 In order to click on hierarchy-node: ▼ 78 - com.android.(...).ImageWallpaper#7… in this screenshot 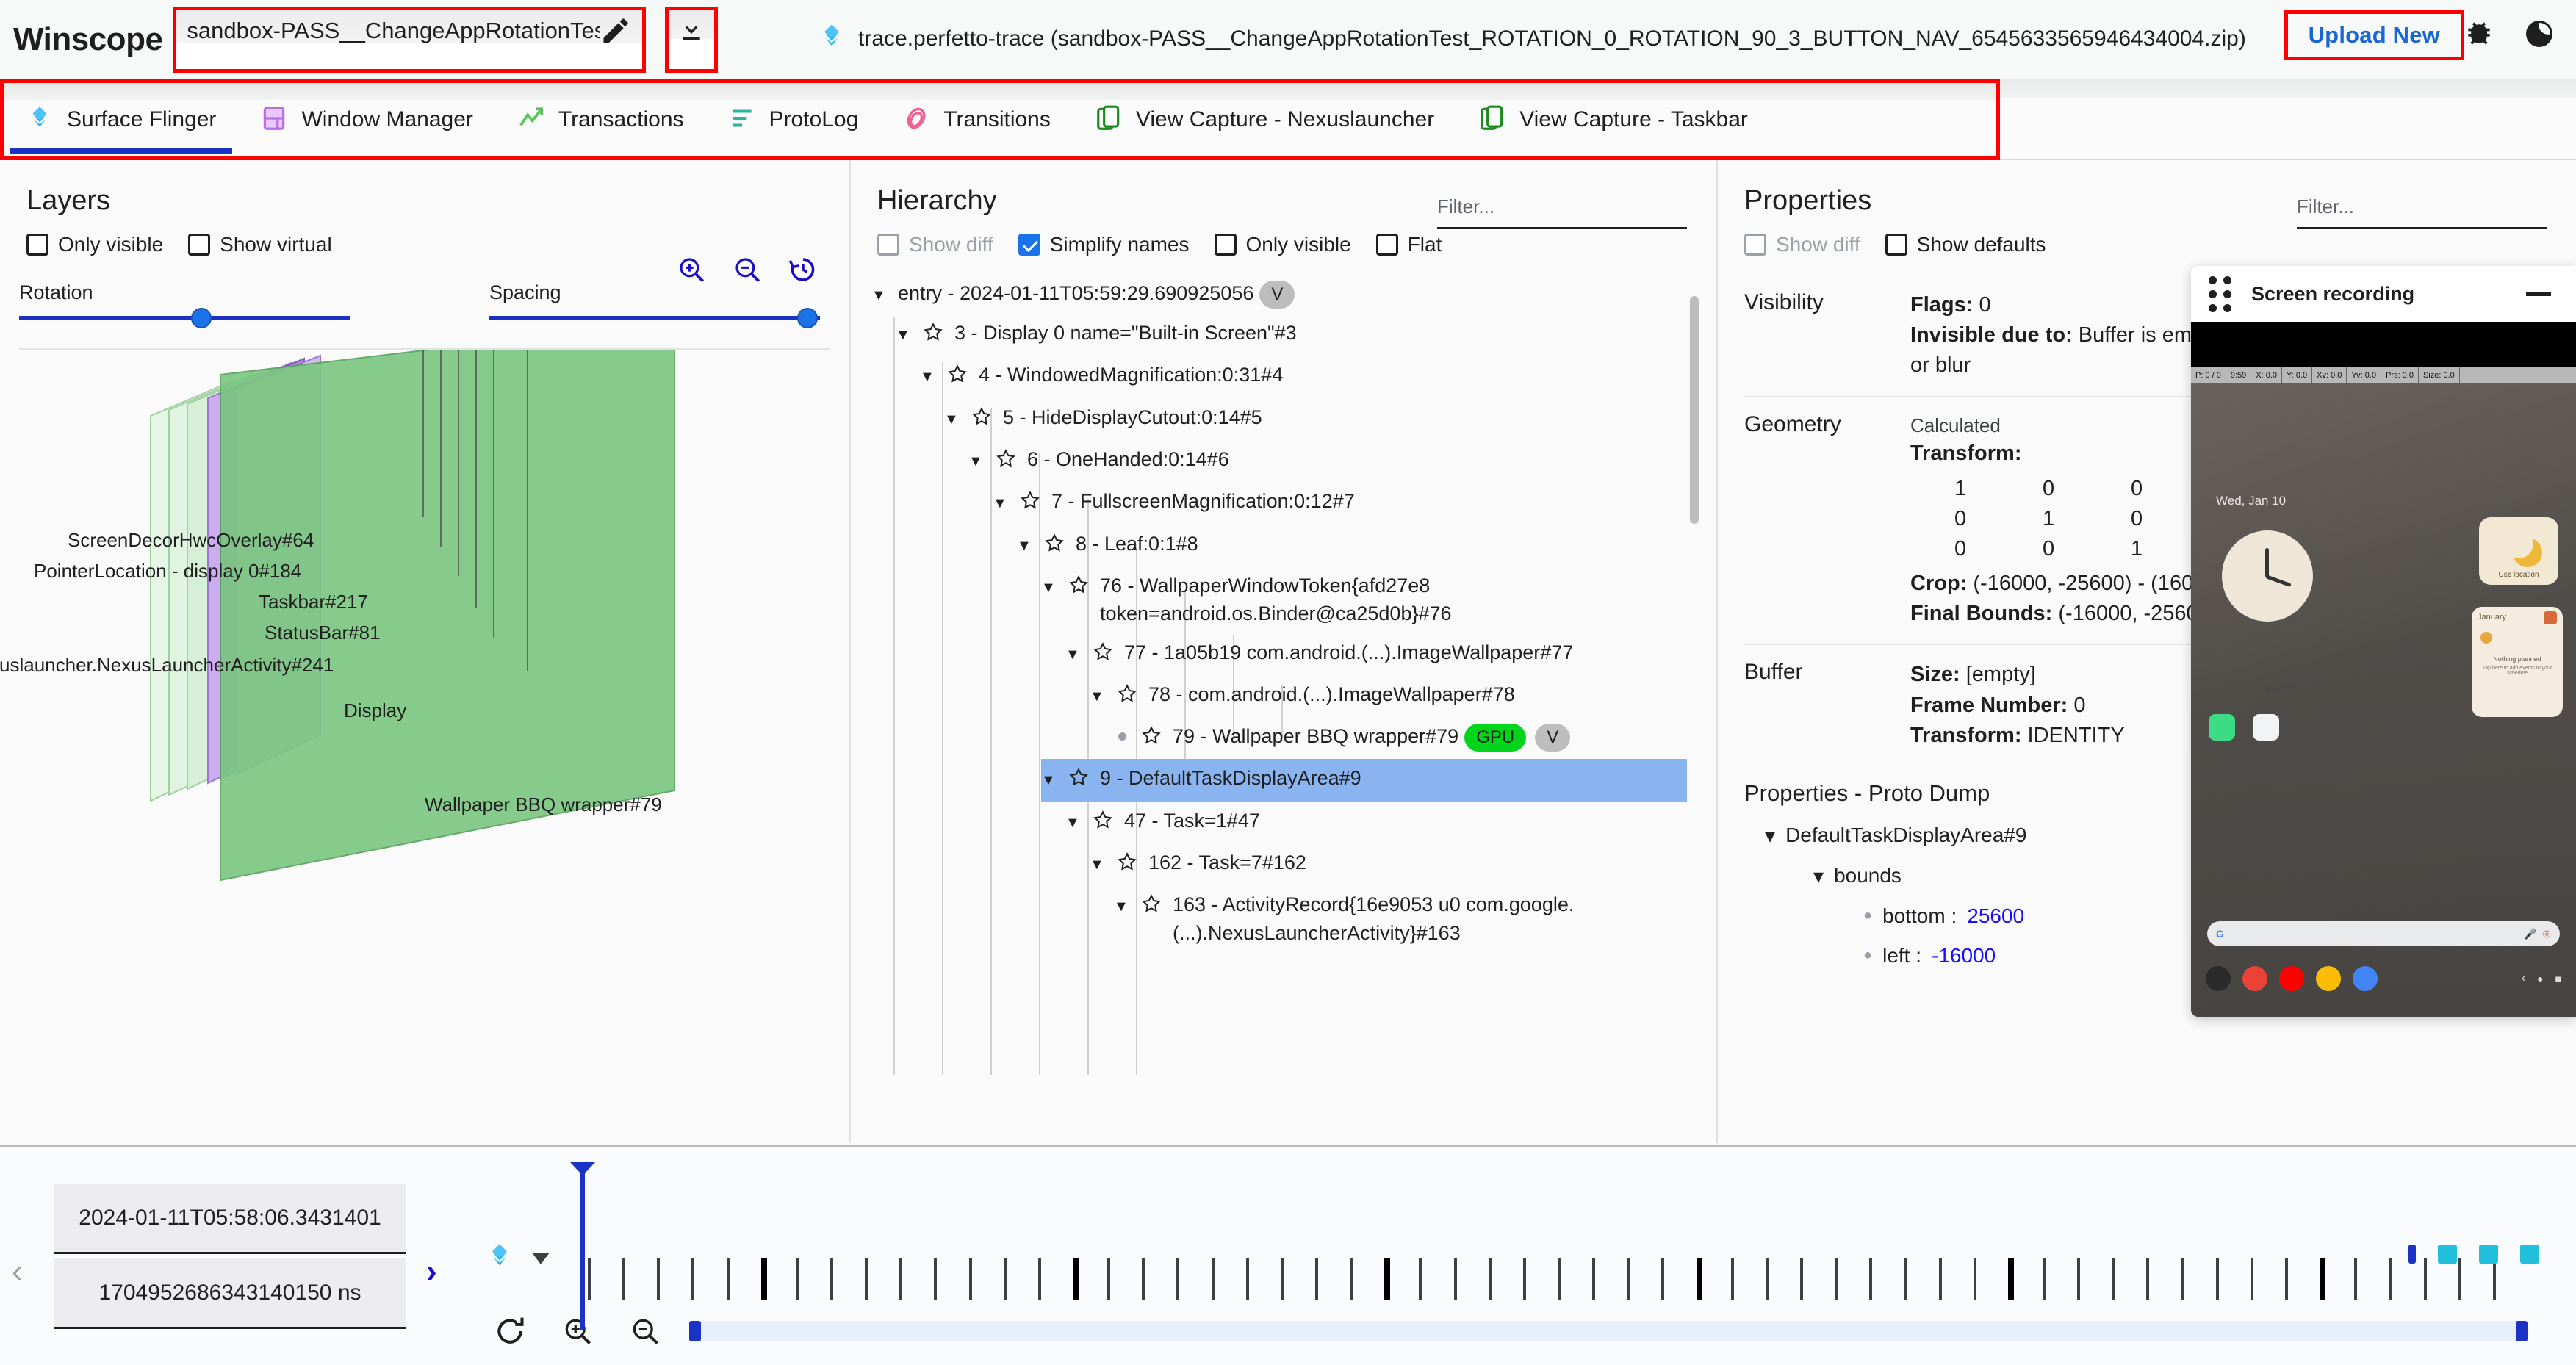, I will do `click(1388, 696)`.